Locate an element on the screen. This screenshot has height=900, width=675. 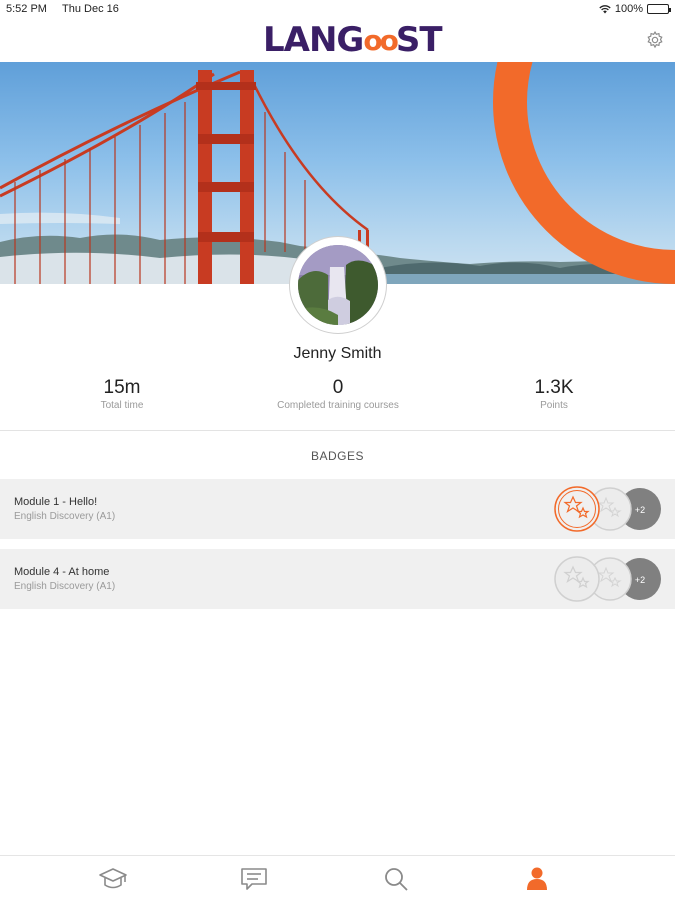
avatar is located at coordinates (338, 285).